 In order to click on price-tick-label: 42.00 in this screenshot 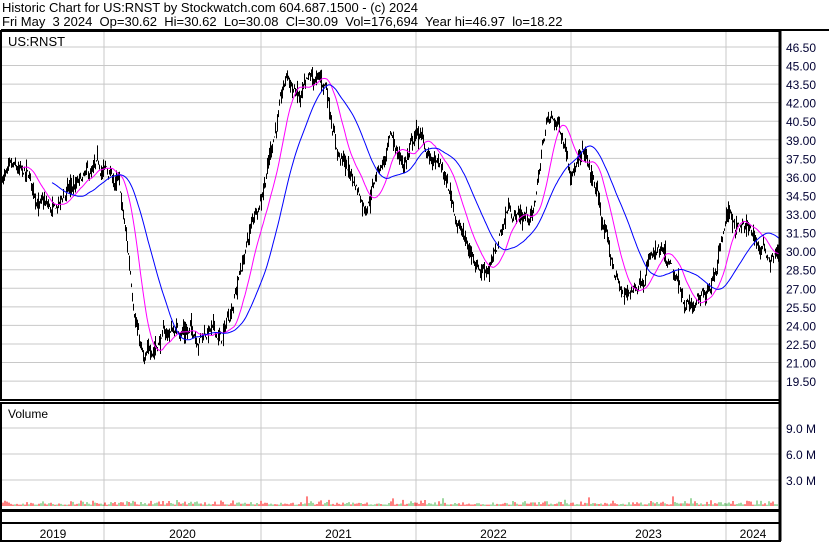, I will do `click(801, 104)`.